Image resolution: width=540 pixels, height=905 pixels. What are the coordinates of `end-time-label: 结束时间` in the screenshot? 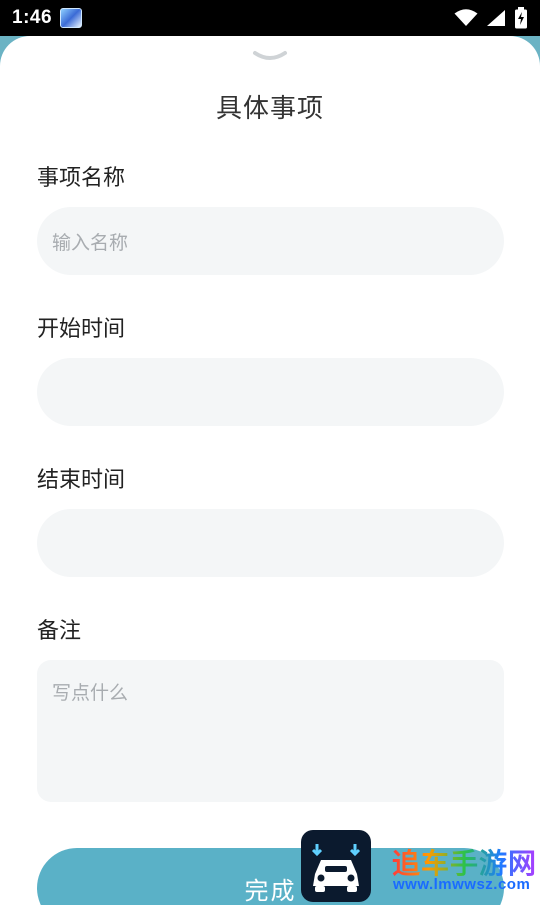 It's located at (81, 480).